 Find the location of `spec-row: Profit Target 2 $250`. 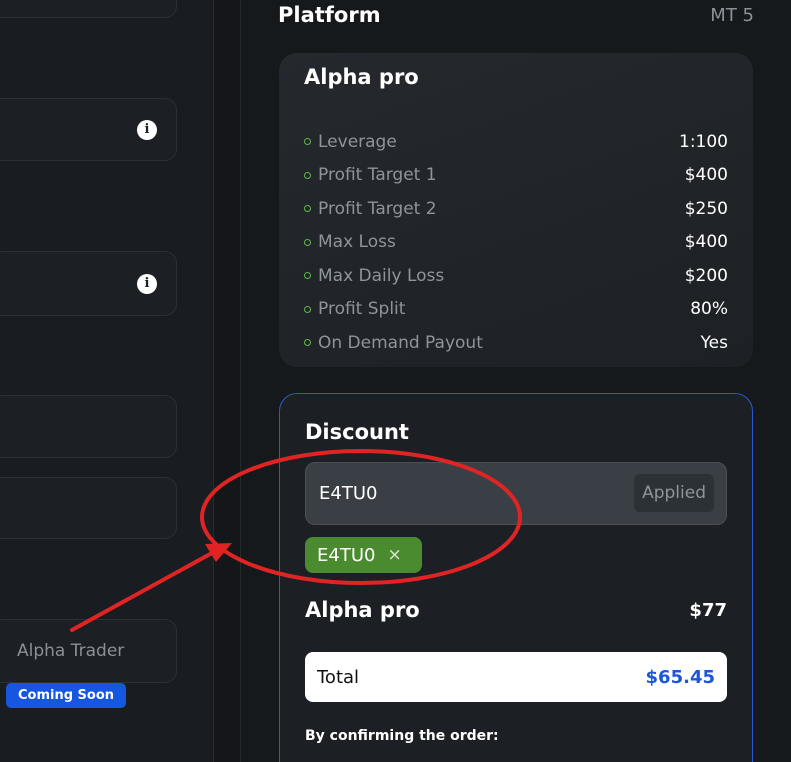

spec-row: Profit Target 2 $250 is located at coordinates (516, 209).